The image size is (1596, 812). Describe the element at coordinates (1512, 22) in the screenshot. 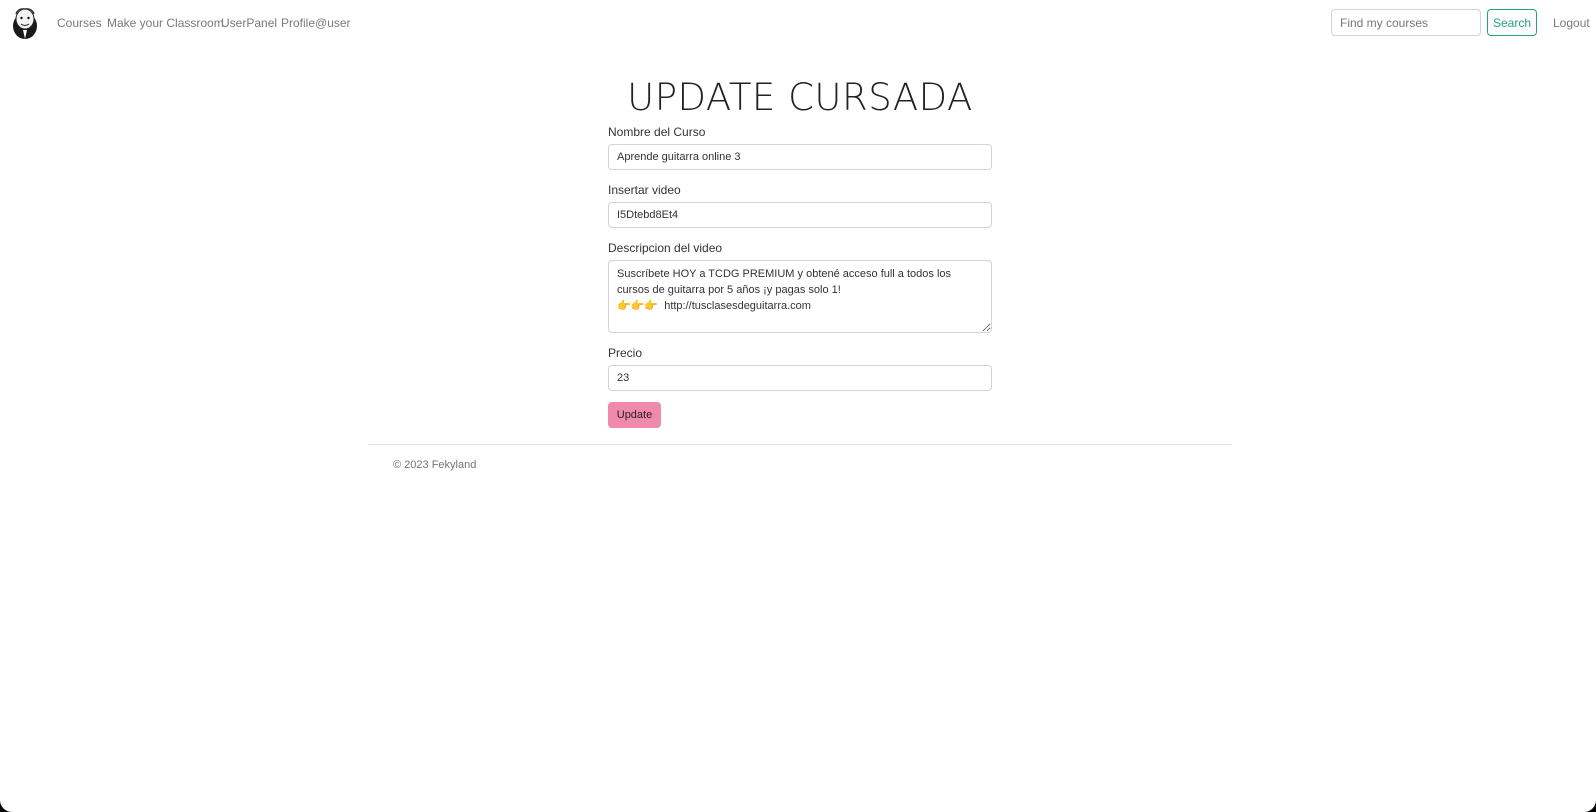

I see `search-button: Search` at that location.